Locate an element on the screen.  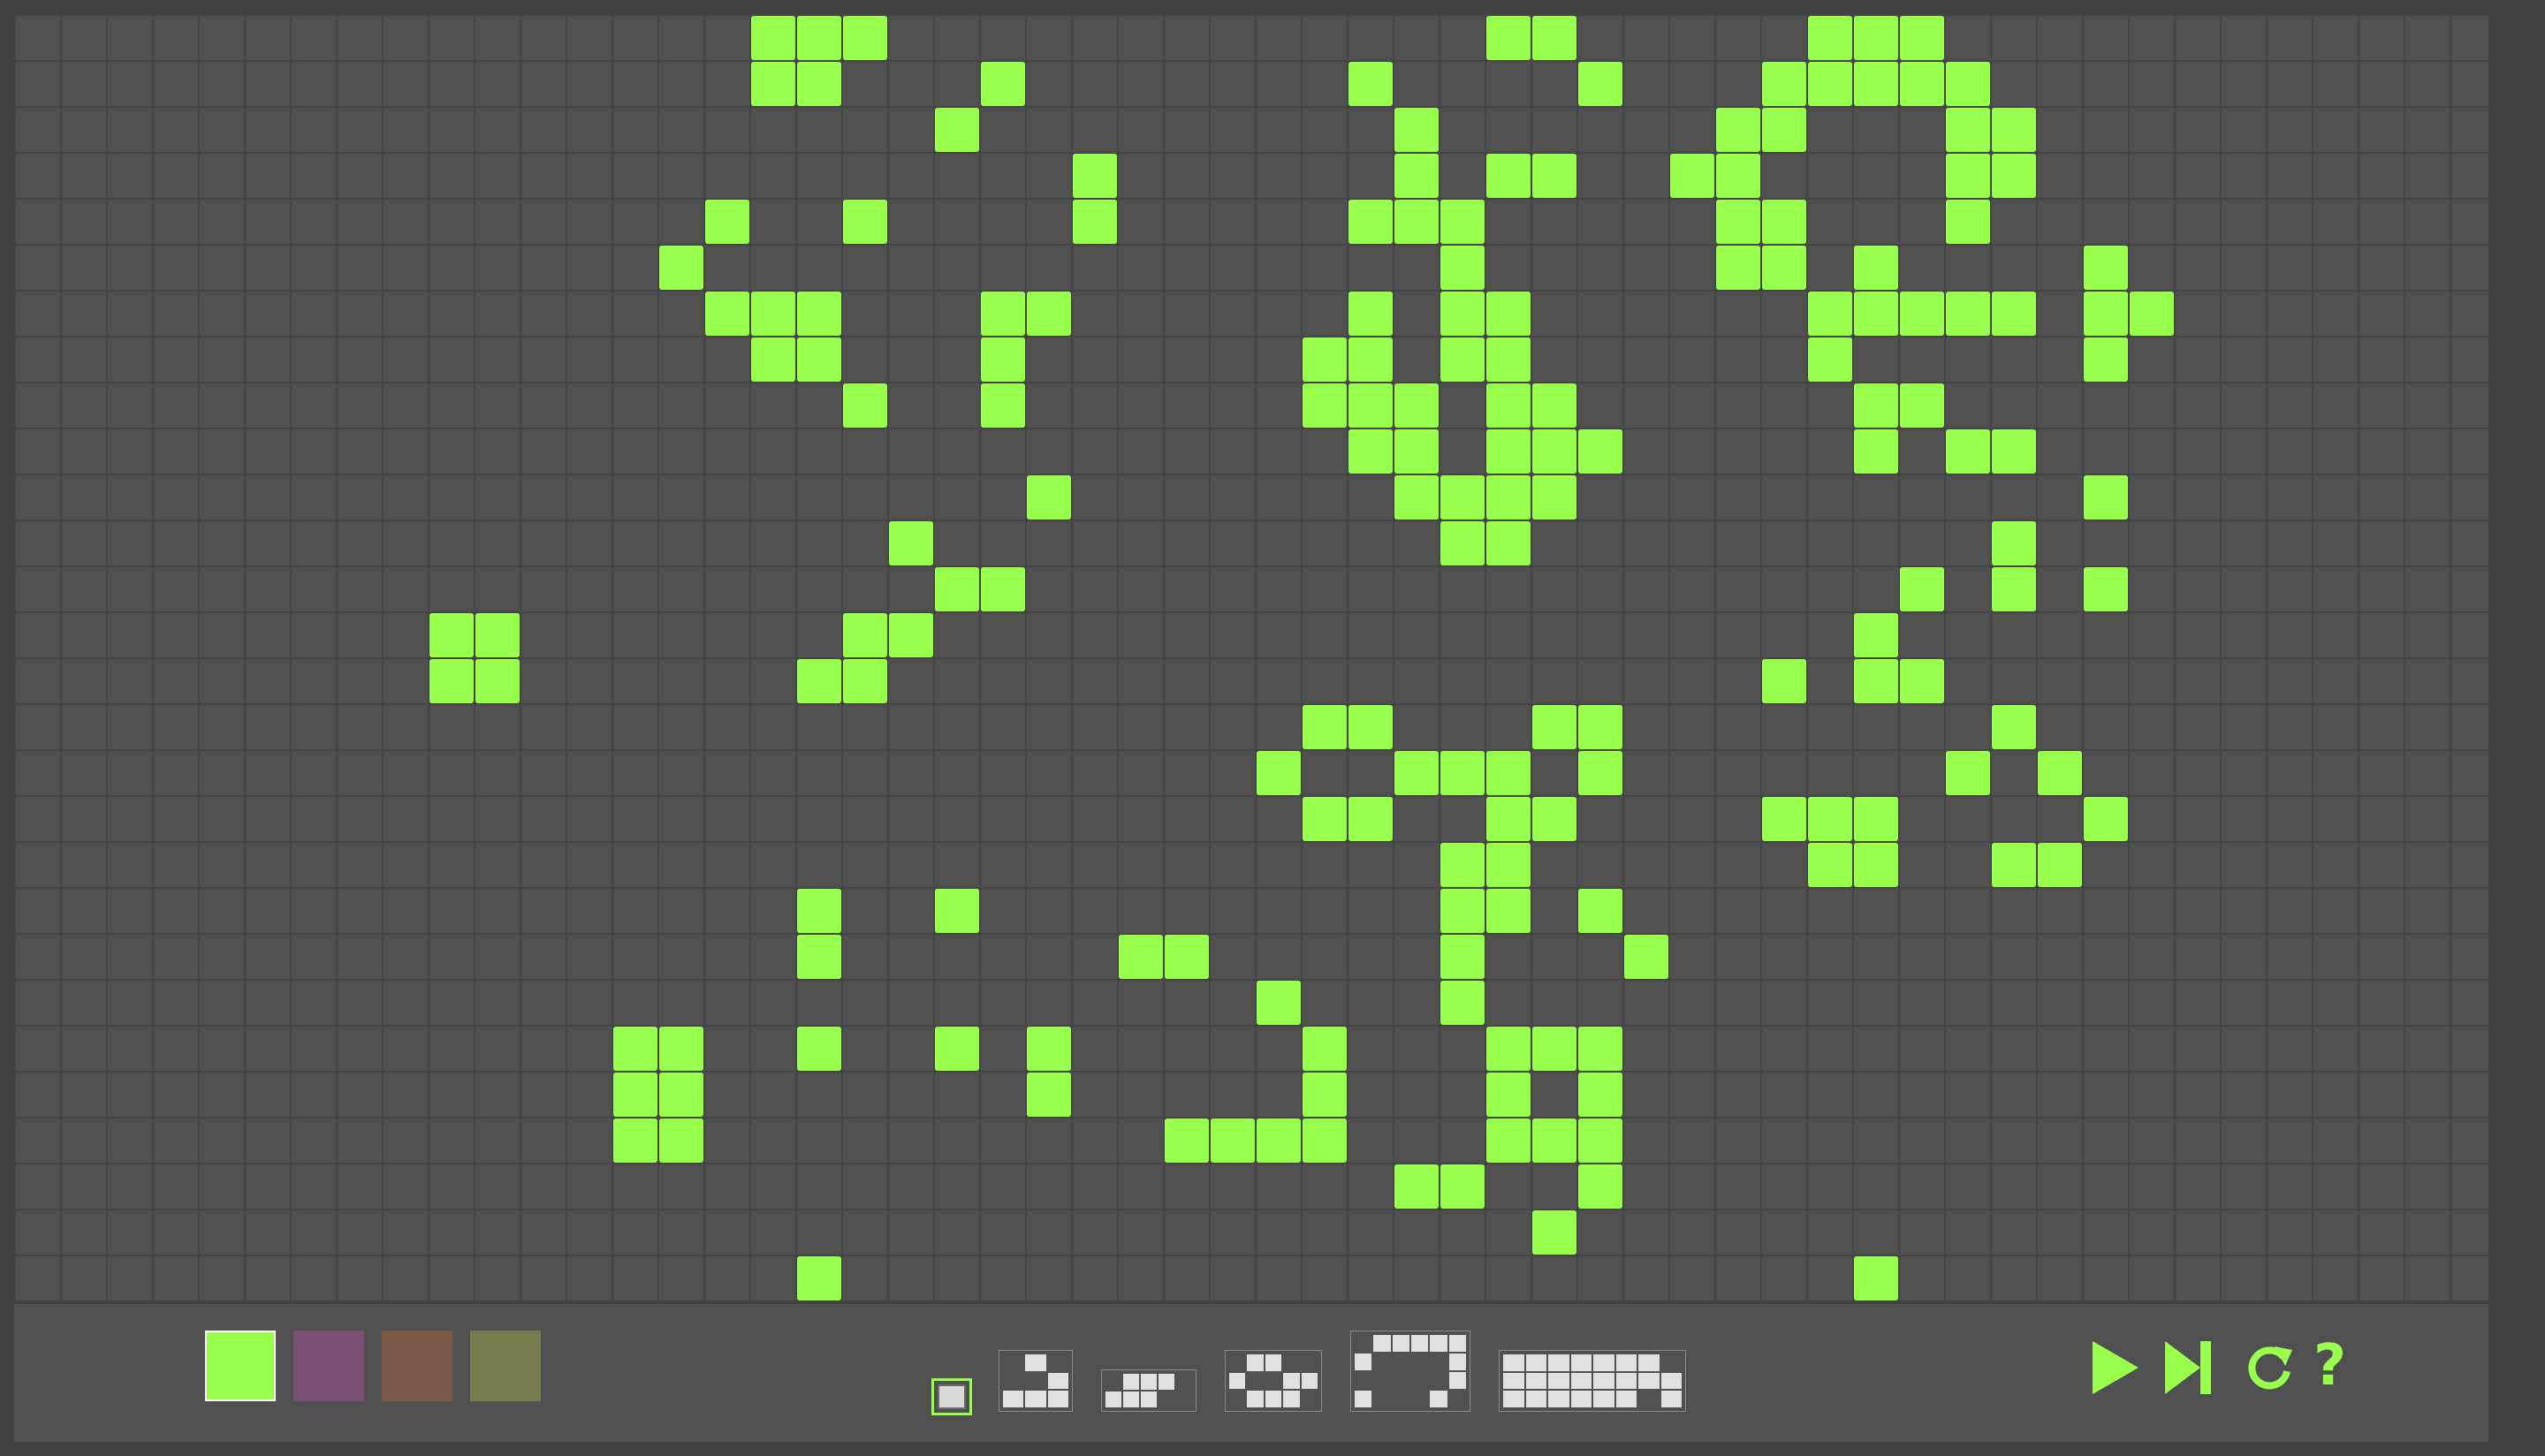
pattern-large-spaceship is located at coordinates (1410, 1371).